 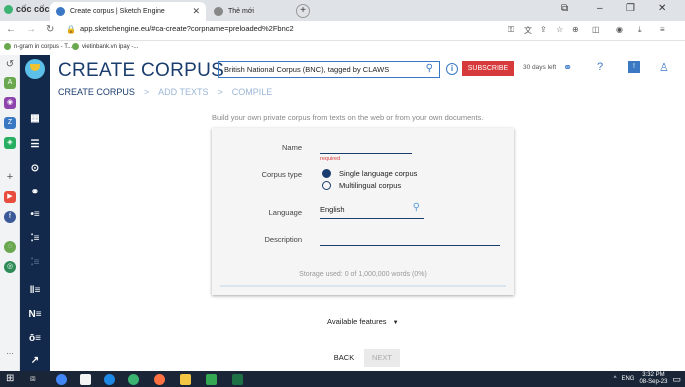 What do you see at coordinates (11, 29) in the screenshot?
I see `back-nav-icon: ←` at bounding box center [11, 29].